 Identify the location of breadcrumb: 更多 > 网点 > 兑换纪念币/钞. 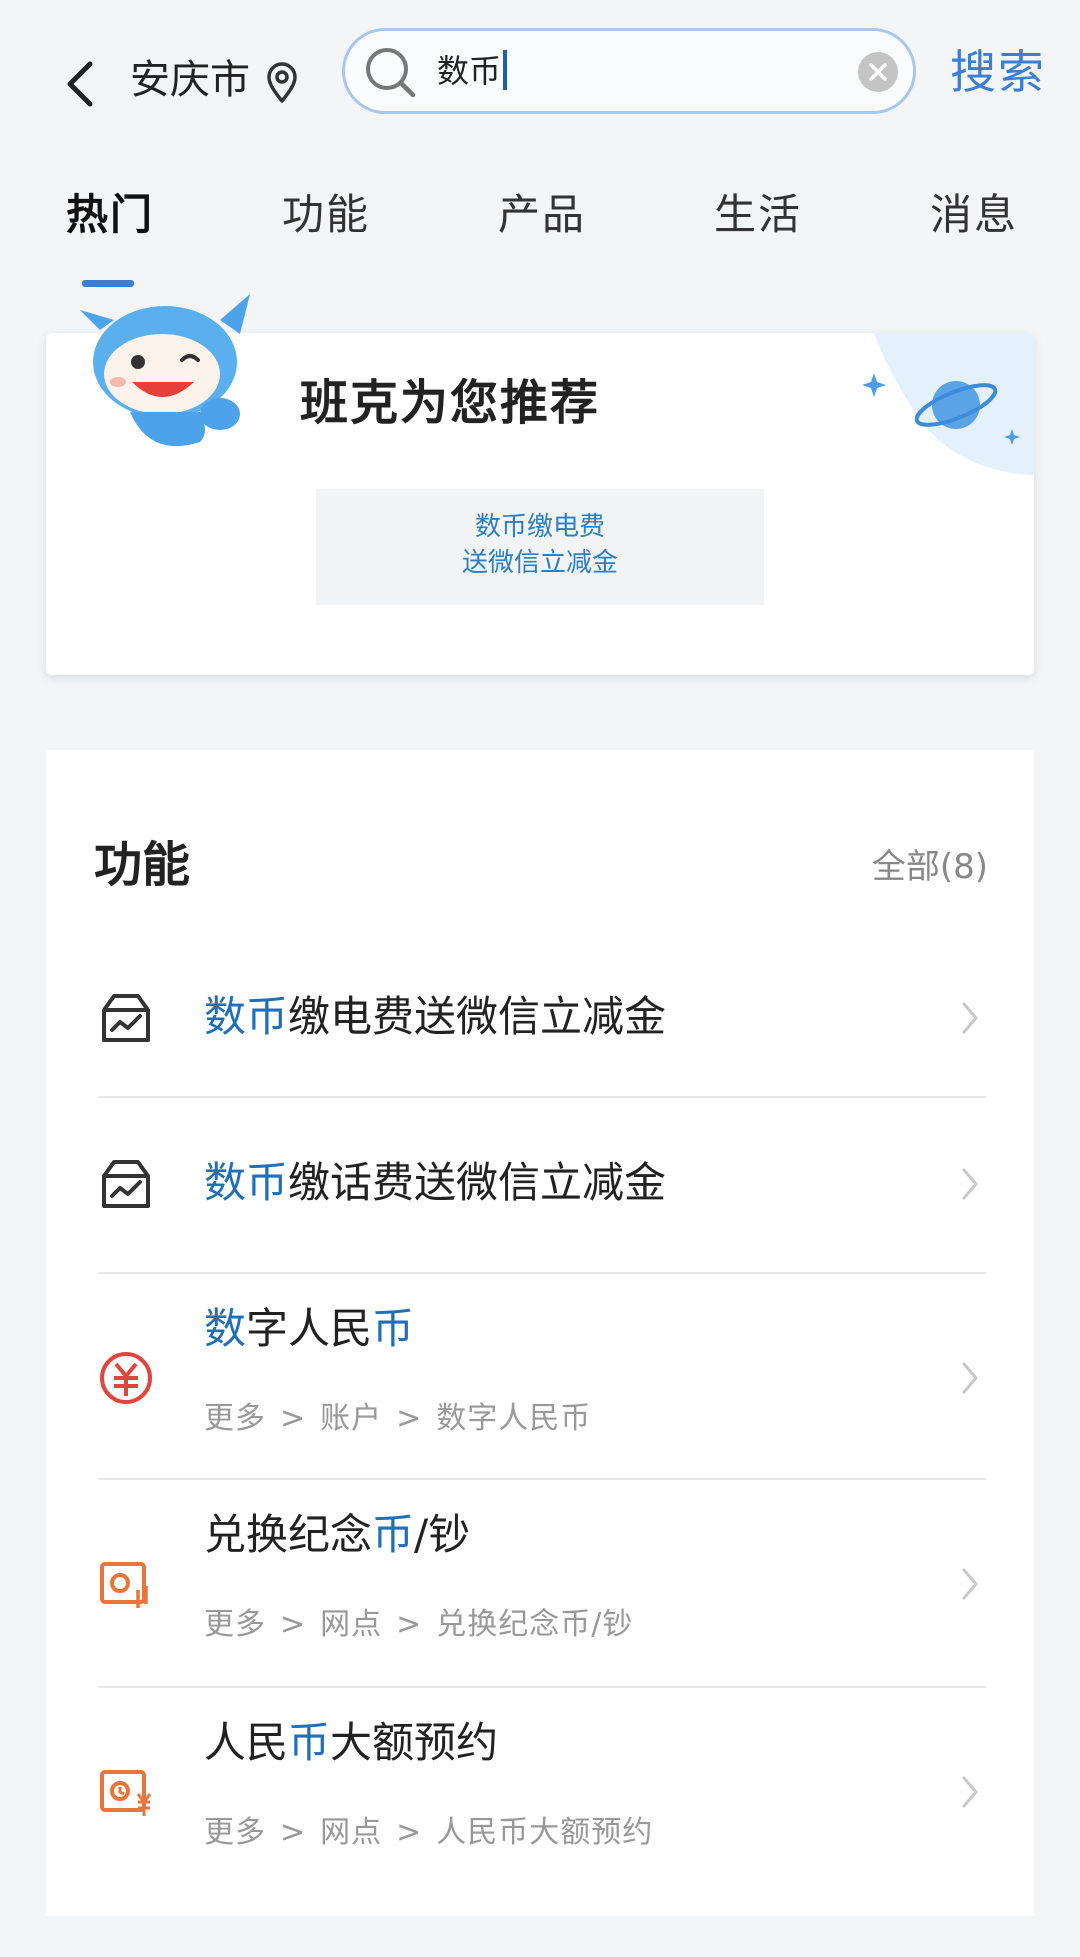
(418, 1625).